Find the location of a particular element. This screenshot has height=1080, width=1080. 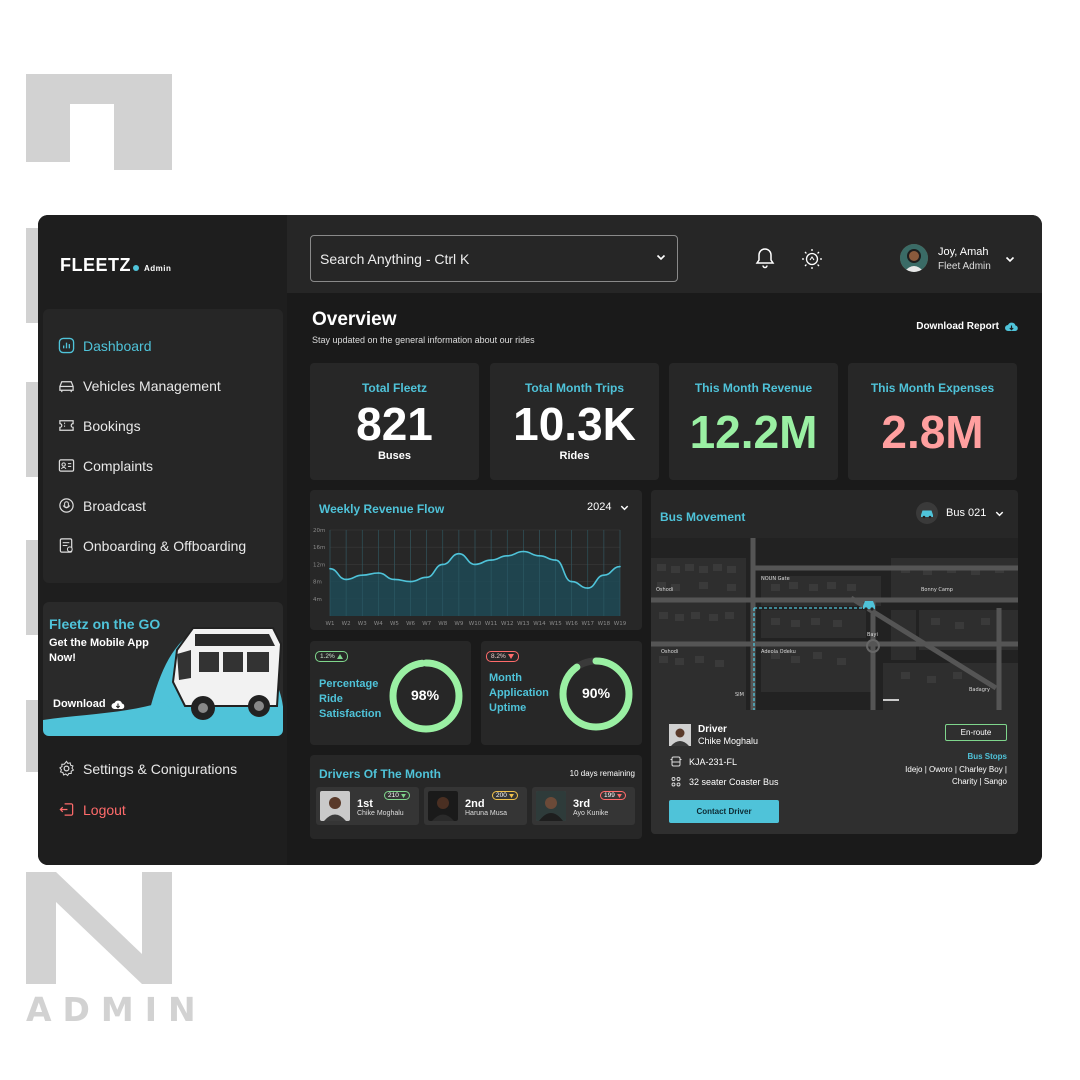

map-label: SIM is located at coordinates (739, 695).